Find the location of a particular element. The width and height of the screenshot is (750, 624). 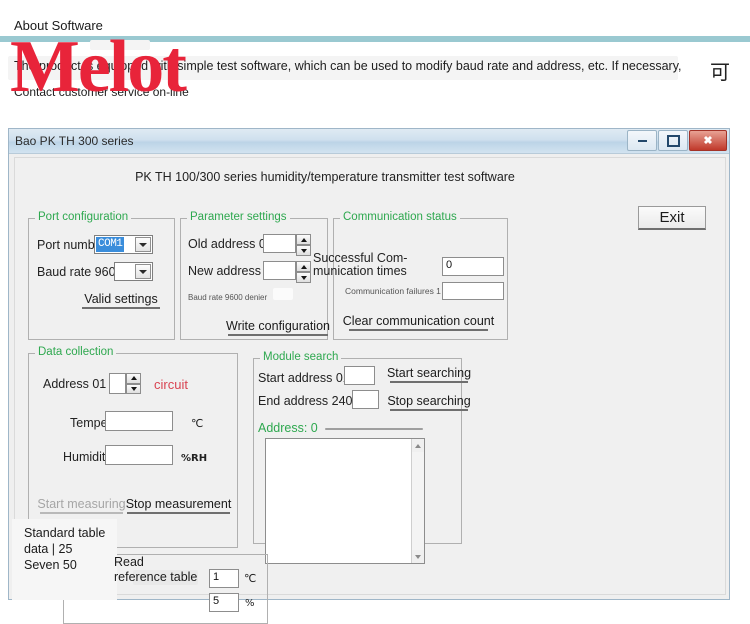

new-address-input is located at coordinates (279, 270).